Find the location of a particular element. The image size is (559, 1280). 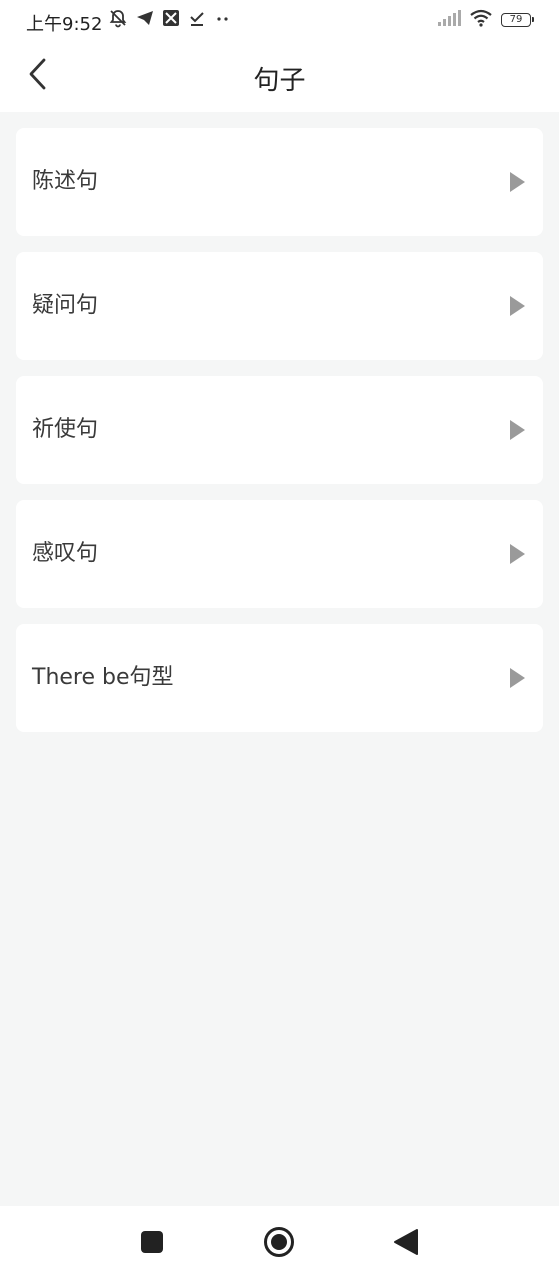

status-time: 上午9:52 is located at coordinates (64, 24).